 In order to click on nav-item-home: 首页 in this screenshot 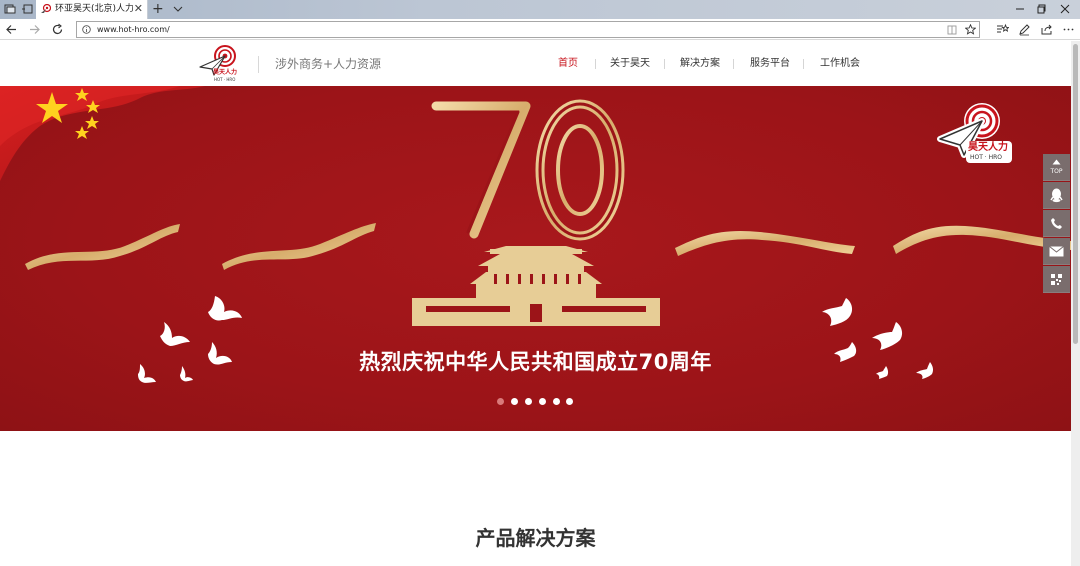, I will do `click(568, 64)`.